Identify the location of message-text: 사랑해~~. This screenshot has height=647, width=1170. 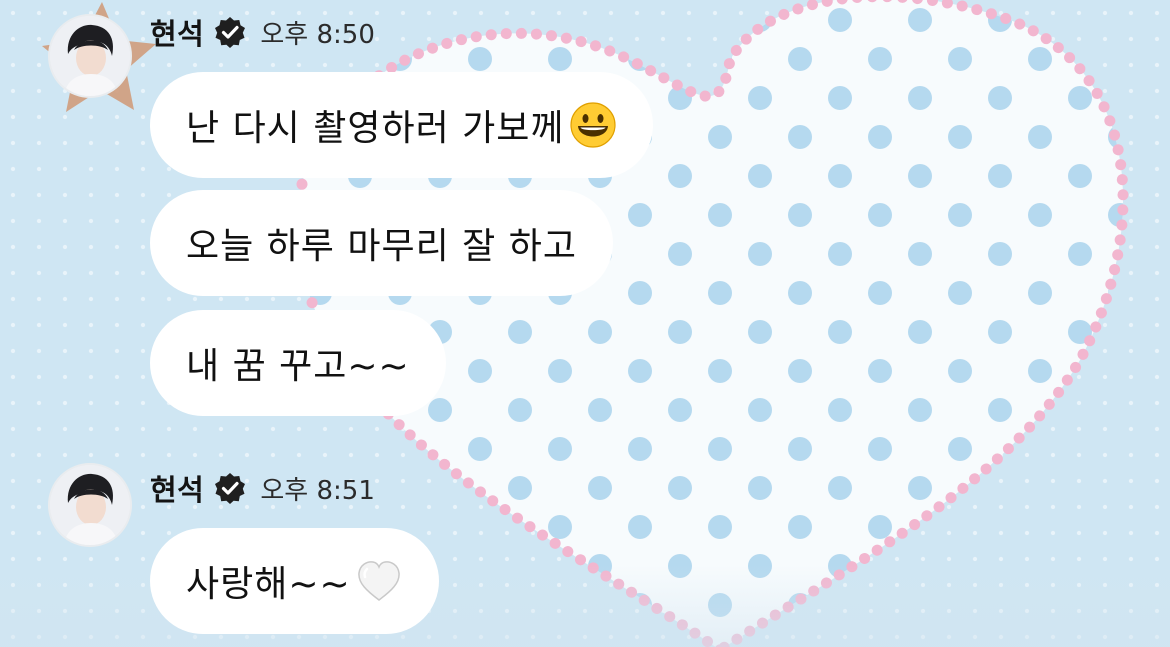
(268, 584).